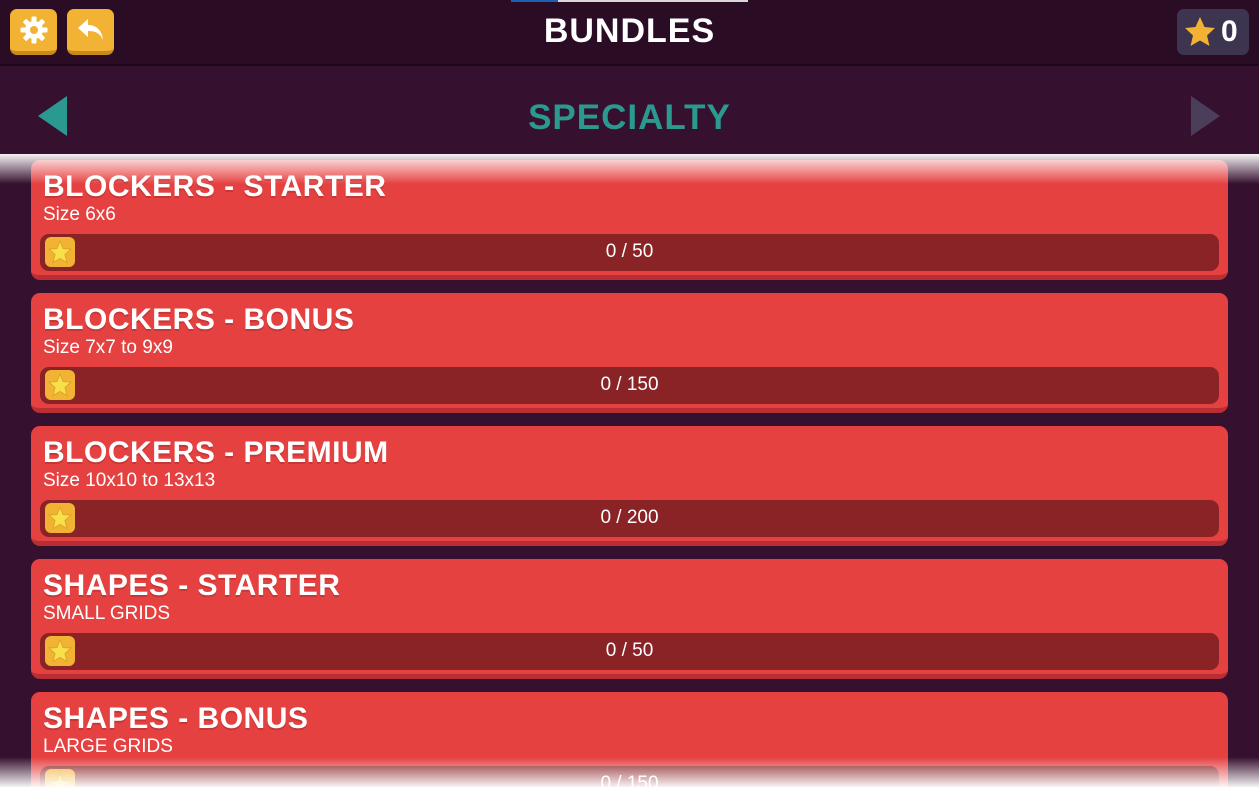 This screenshot has height=787, width=1259. What do you see at coordinates (108, 746) in the screenshot?
I see `bundle-subtitle: LARGE GRIDS` at bounding box center [108, 746].